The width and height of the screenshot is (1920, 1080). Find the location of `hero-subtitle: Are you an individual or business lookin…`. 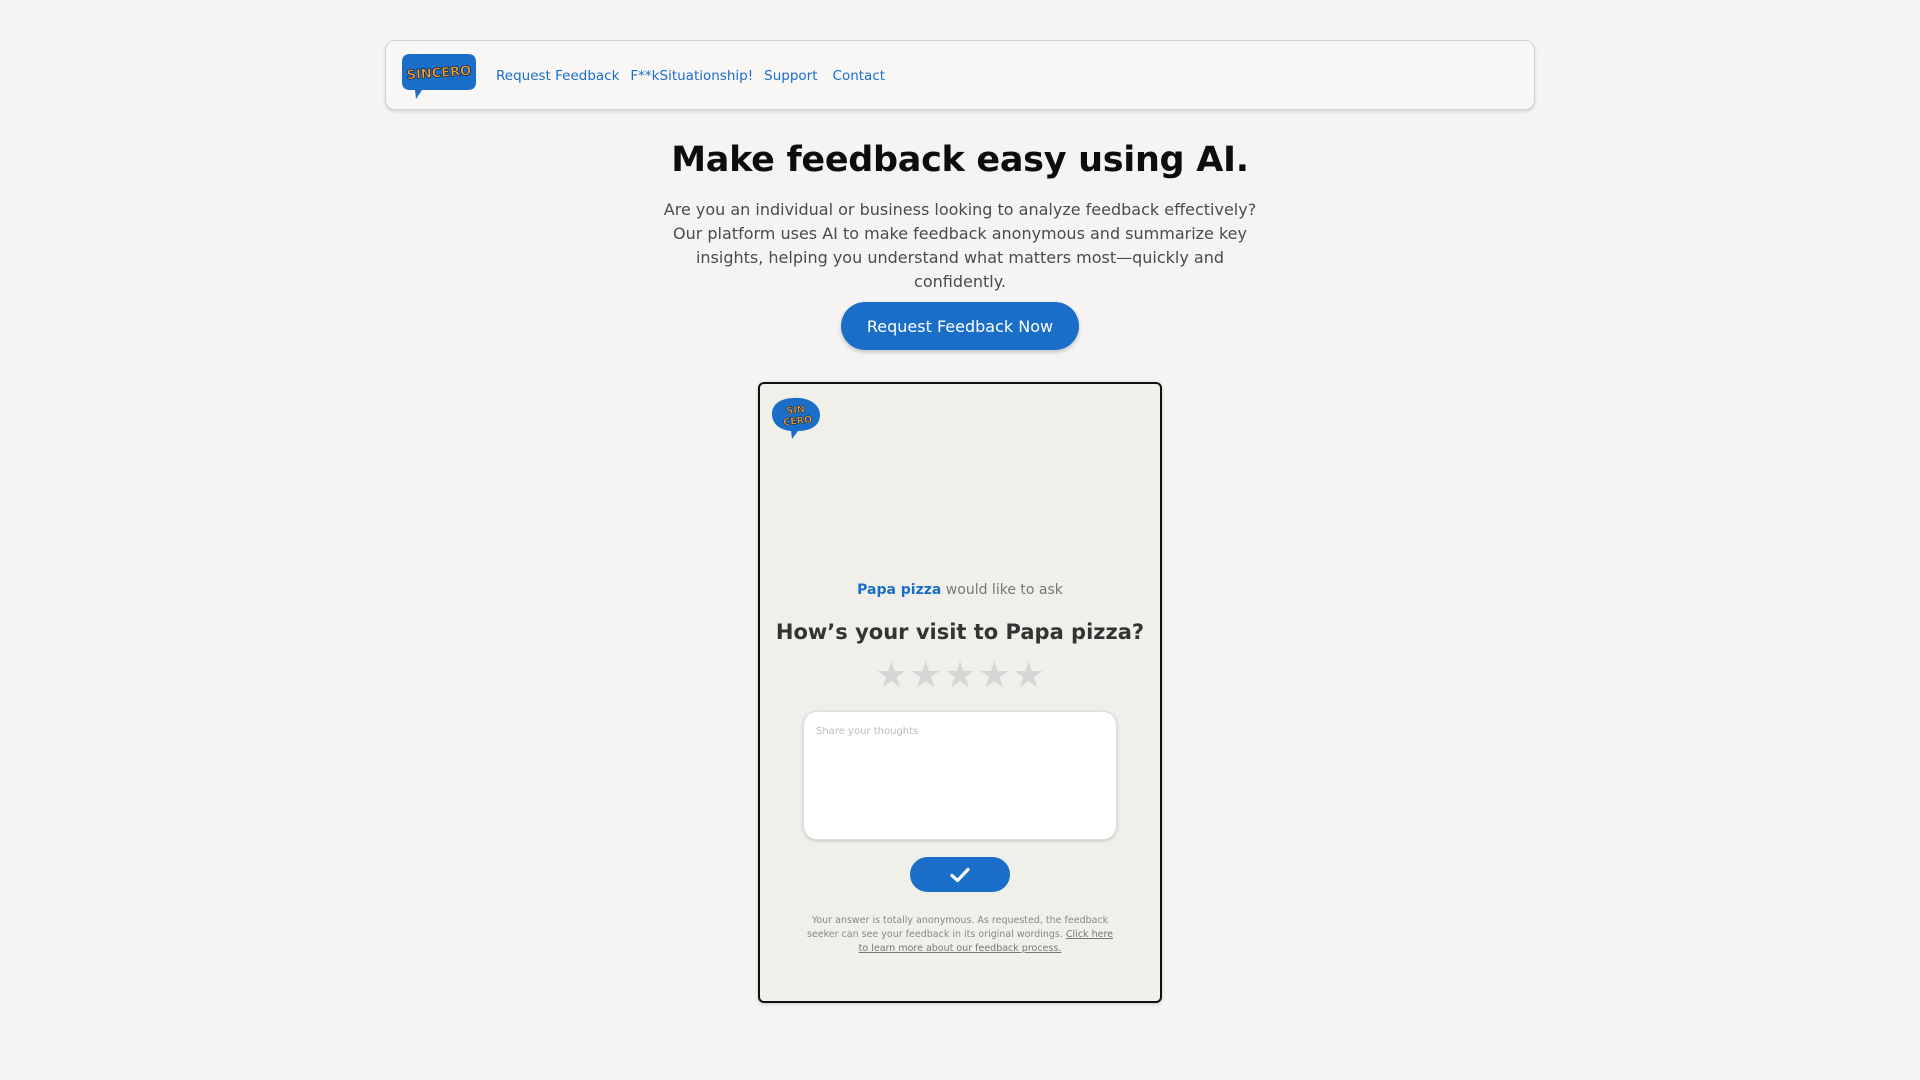

hero-subtitle: Are you an individual or business lookin… is located at coordinates (960, 245).